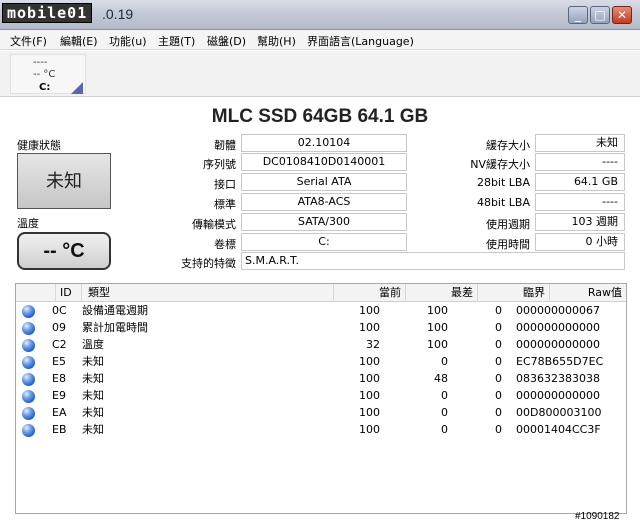 The height and width of the screenshot is (527, 640). Describe the element at coordinates (321, 430) in the screenshot. I see `table-row: EB 未知 100 0 0 00001404CC3F` at that location.